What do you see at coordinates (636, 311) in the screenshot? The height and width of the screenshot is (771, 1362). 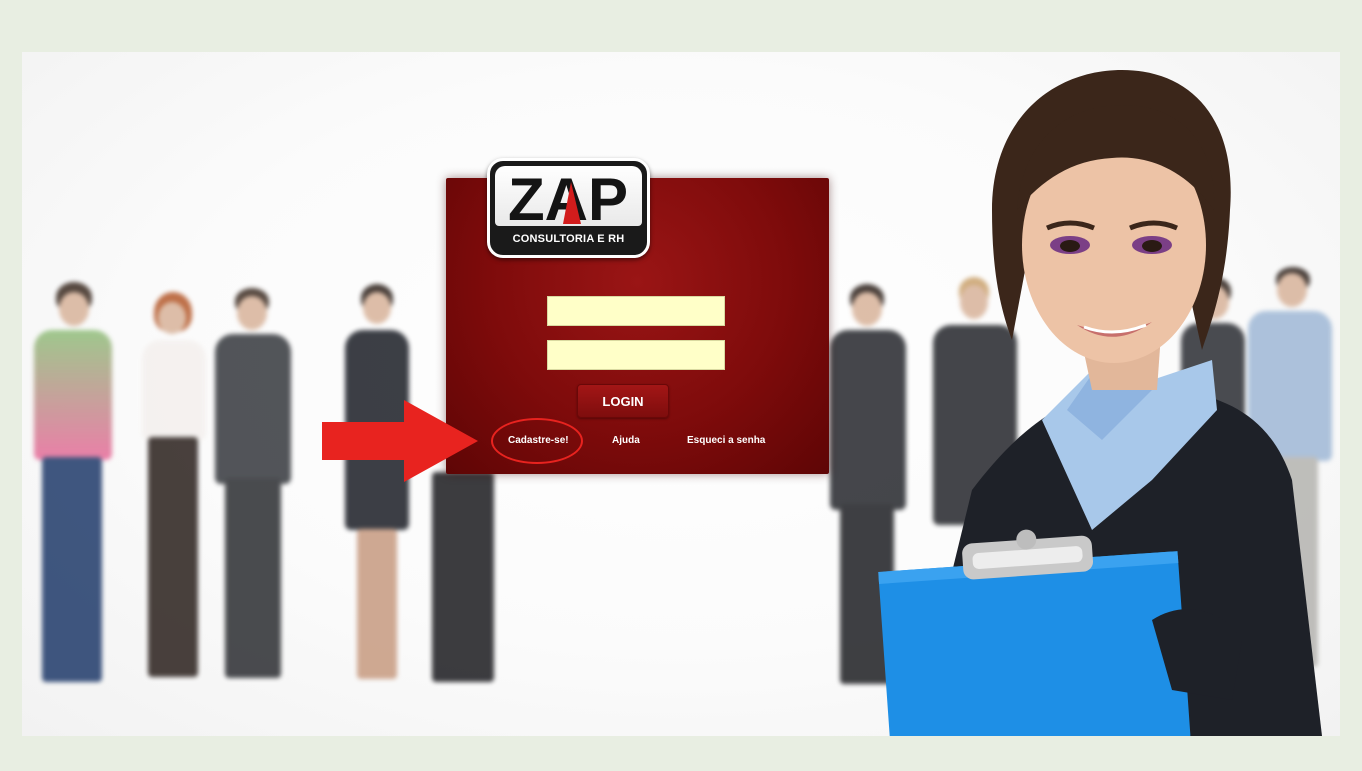 I see `username-input` at bounding box center [636, 311].